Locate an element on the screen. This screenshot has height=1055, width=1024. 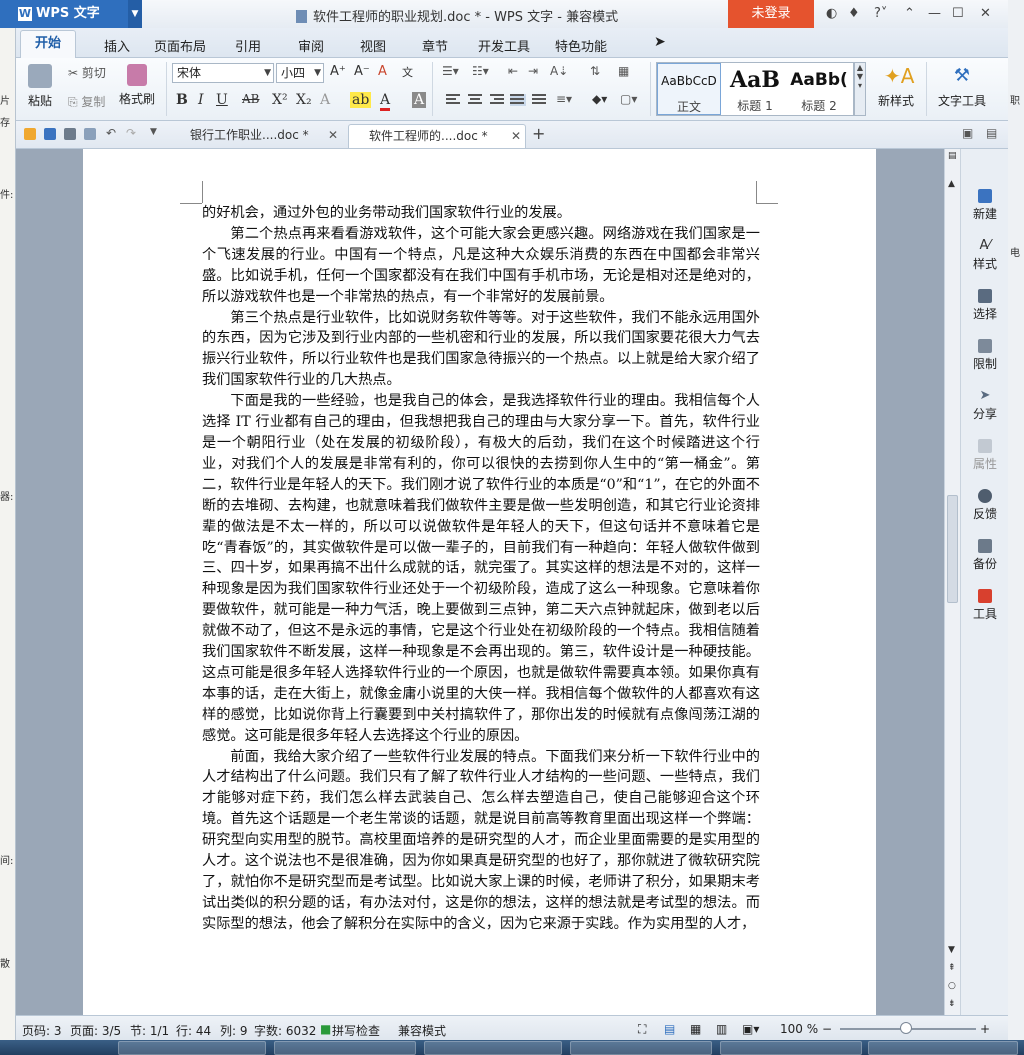
side-restrict-button: 限制 is located at coordinates (985, 355).